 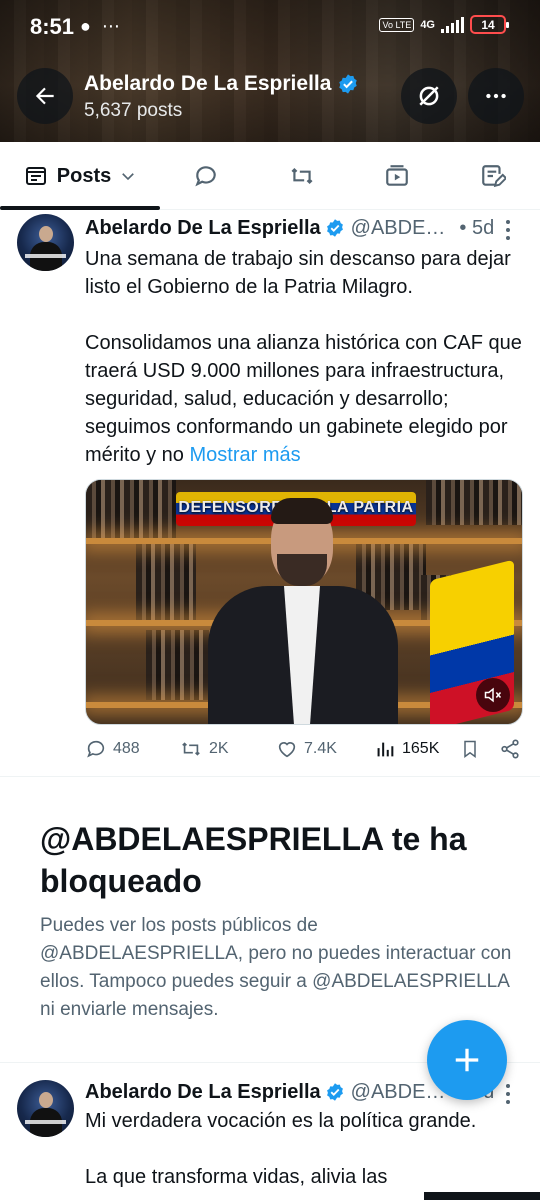 I want to click on posts-count: 5,637 posts, so click(x=133, y=110).